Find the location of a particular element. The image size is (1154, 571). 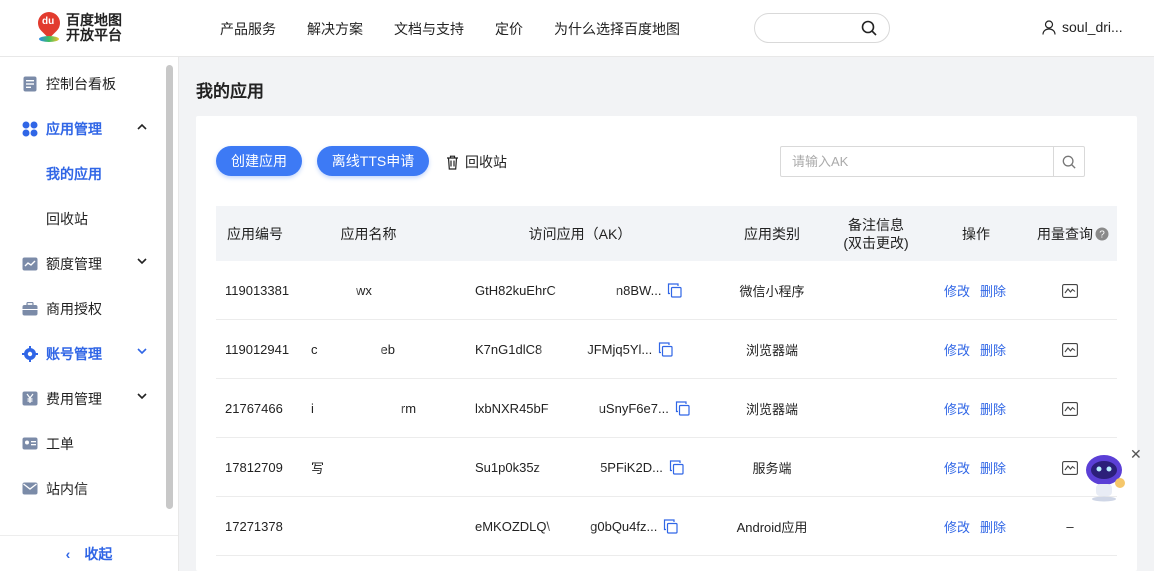

usage-cell: – is located at coordinates (1070, 526).